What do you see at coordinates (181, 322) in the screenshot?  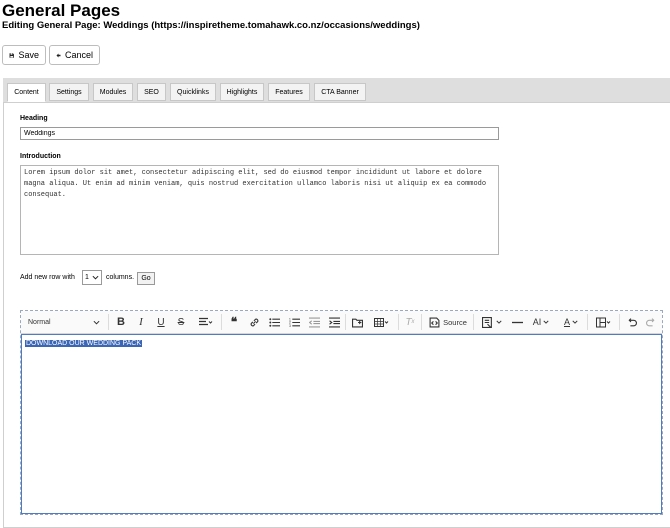 I see `strikethrough-icon: S` at bounding box center [181, 322].